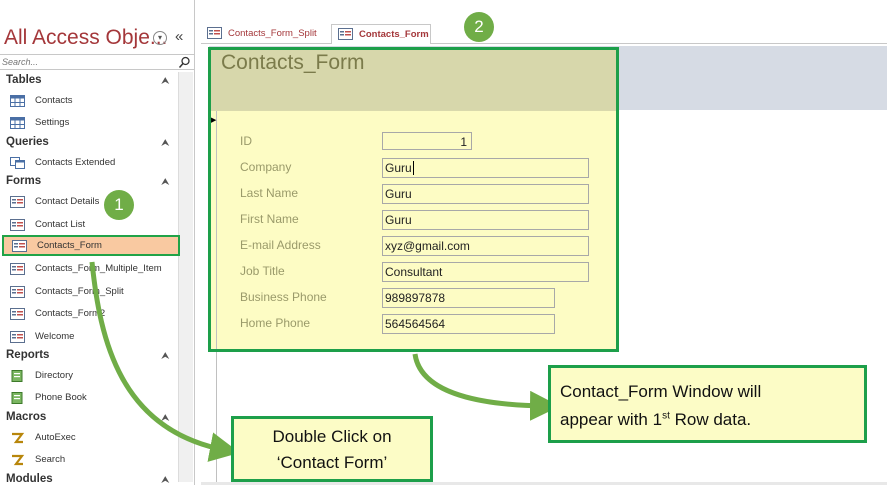  I want to click on nav-group-tables: Tables, so click(24, 80).